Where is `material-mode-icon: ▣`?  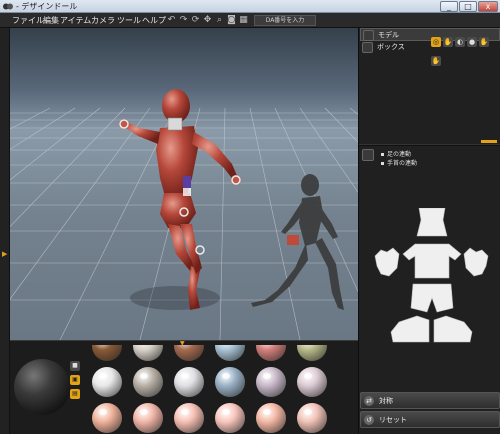 material-mode-icon: ▣ is located at coordinates (75, 380).